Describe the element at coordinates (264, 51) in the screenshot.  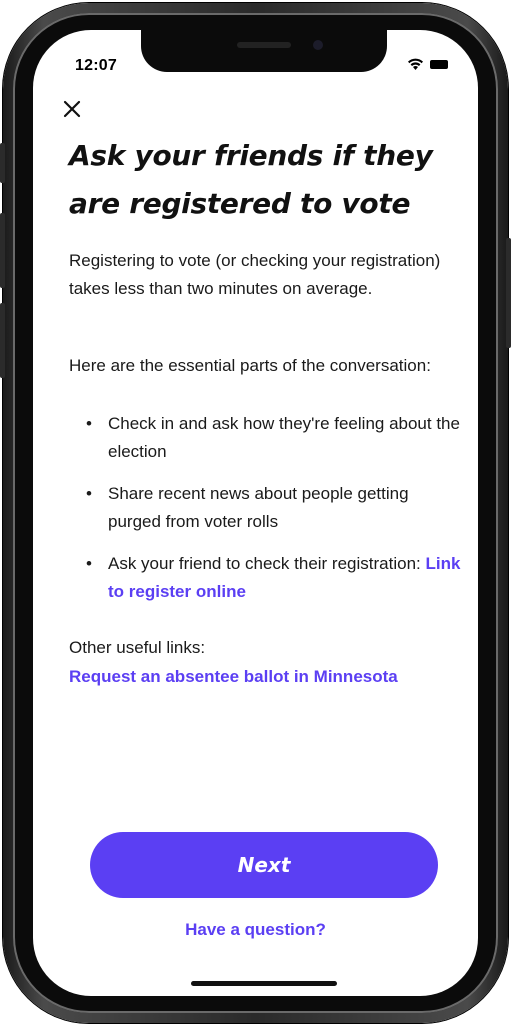
I see `notch` at that location.